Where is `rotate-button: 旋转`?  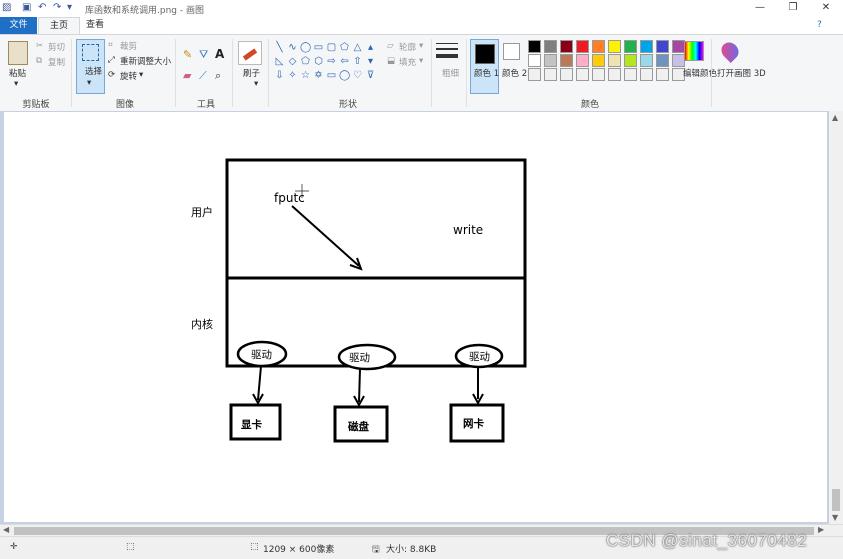 rotate-button: 旋转 is located at coordinates (128, 76).